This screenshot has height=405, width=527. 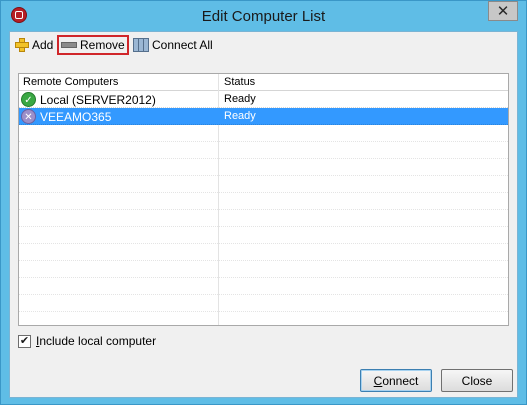 What do you see at coordinates (141, 45) in the screenshot?
I see `servers-icon` at bounding box center [141, 45].